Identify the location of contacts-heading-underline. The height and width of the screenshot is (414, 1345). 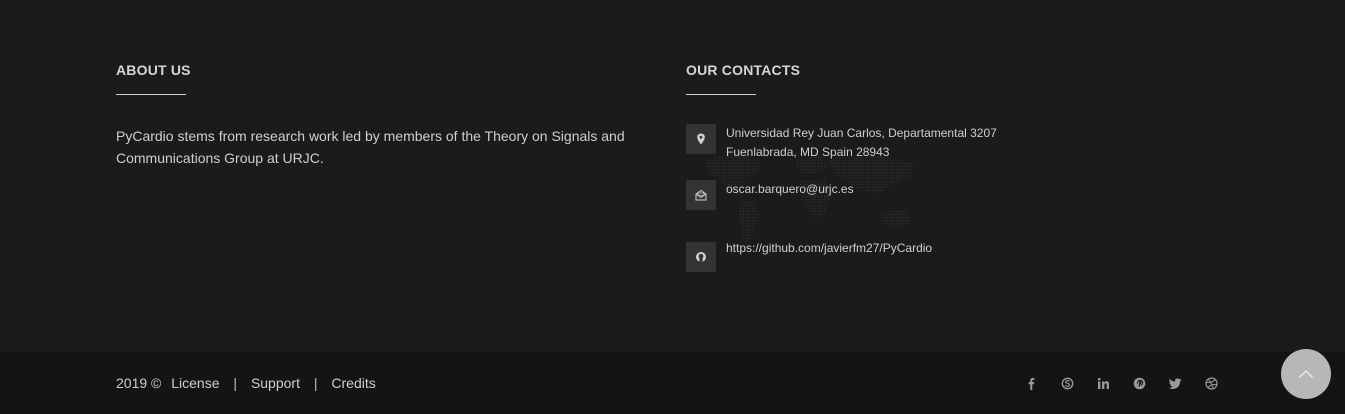
(721, 94).